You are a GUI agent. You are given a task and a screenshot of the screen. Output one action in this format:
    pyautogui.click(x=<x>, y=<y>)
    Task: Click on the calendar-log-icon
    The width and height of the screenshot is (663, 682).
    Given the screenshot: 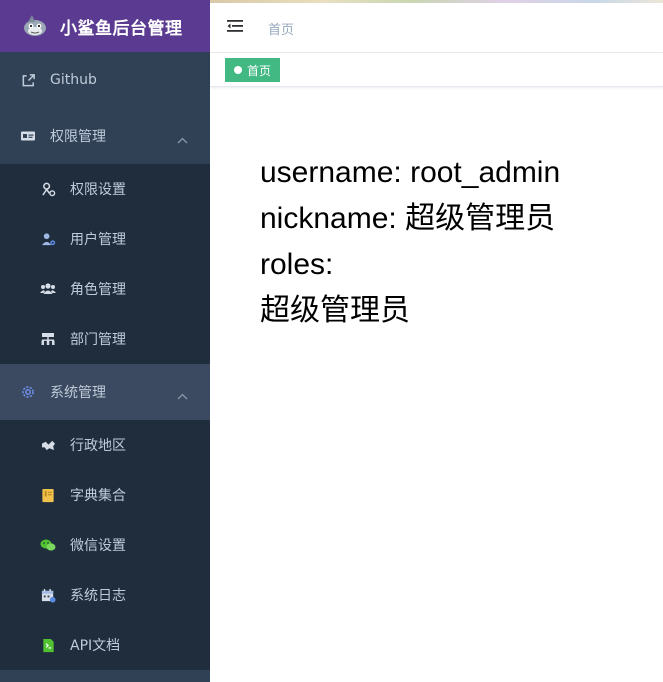 What is the action you would take?
    pyautogui.click(x=48, y=595)
    